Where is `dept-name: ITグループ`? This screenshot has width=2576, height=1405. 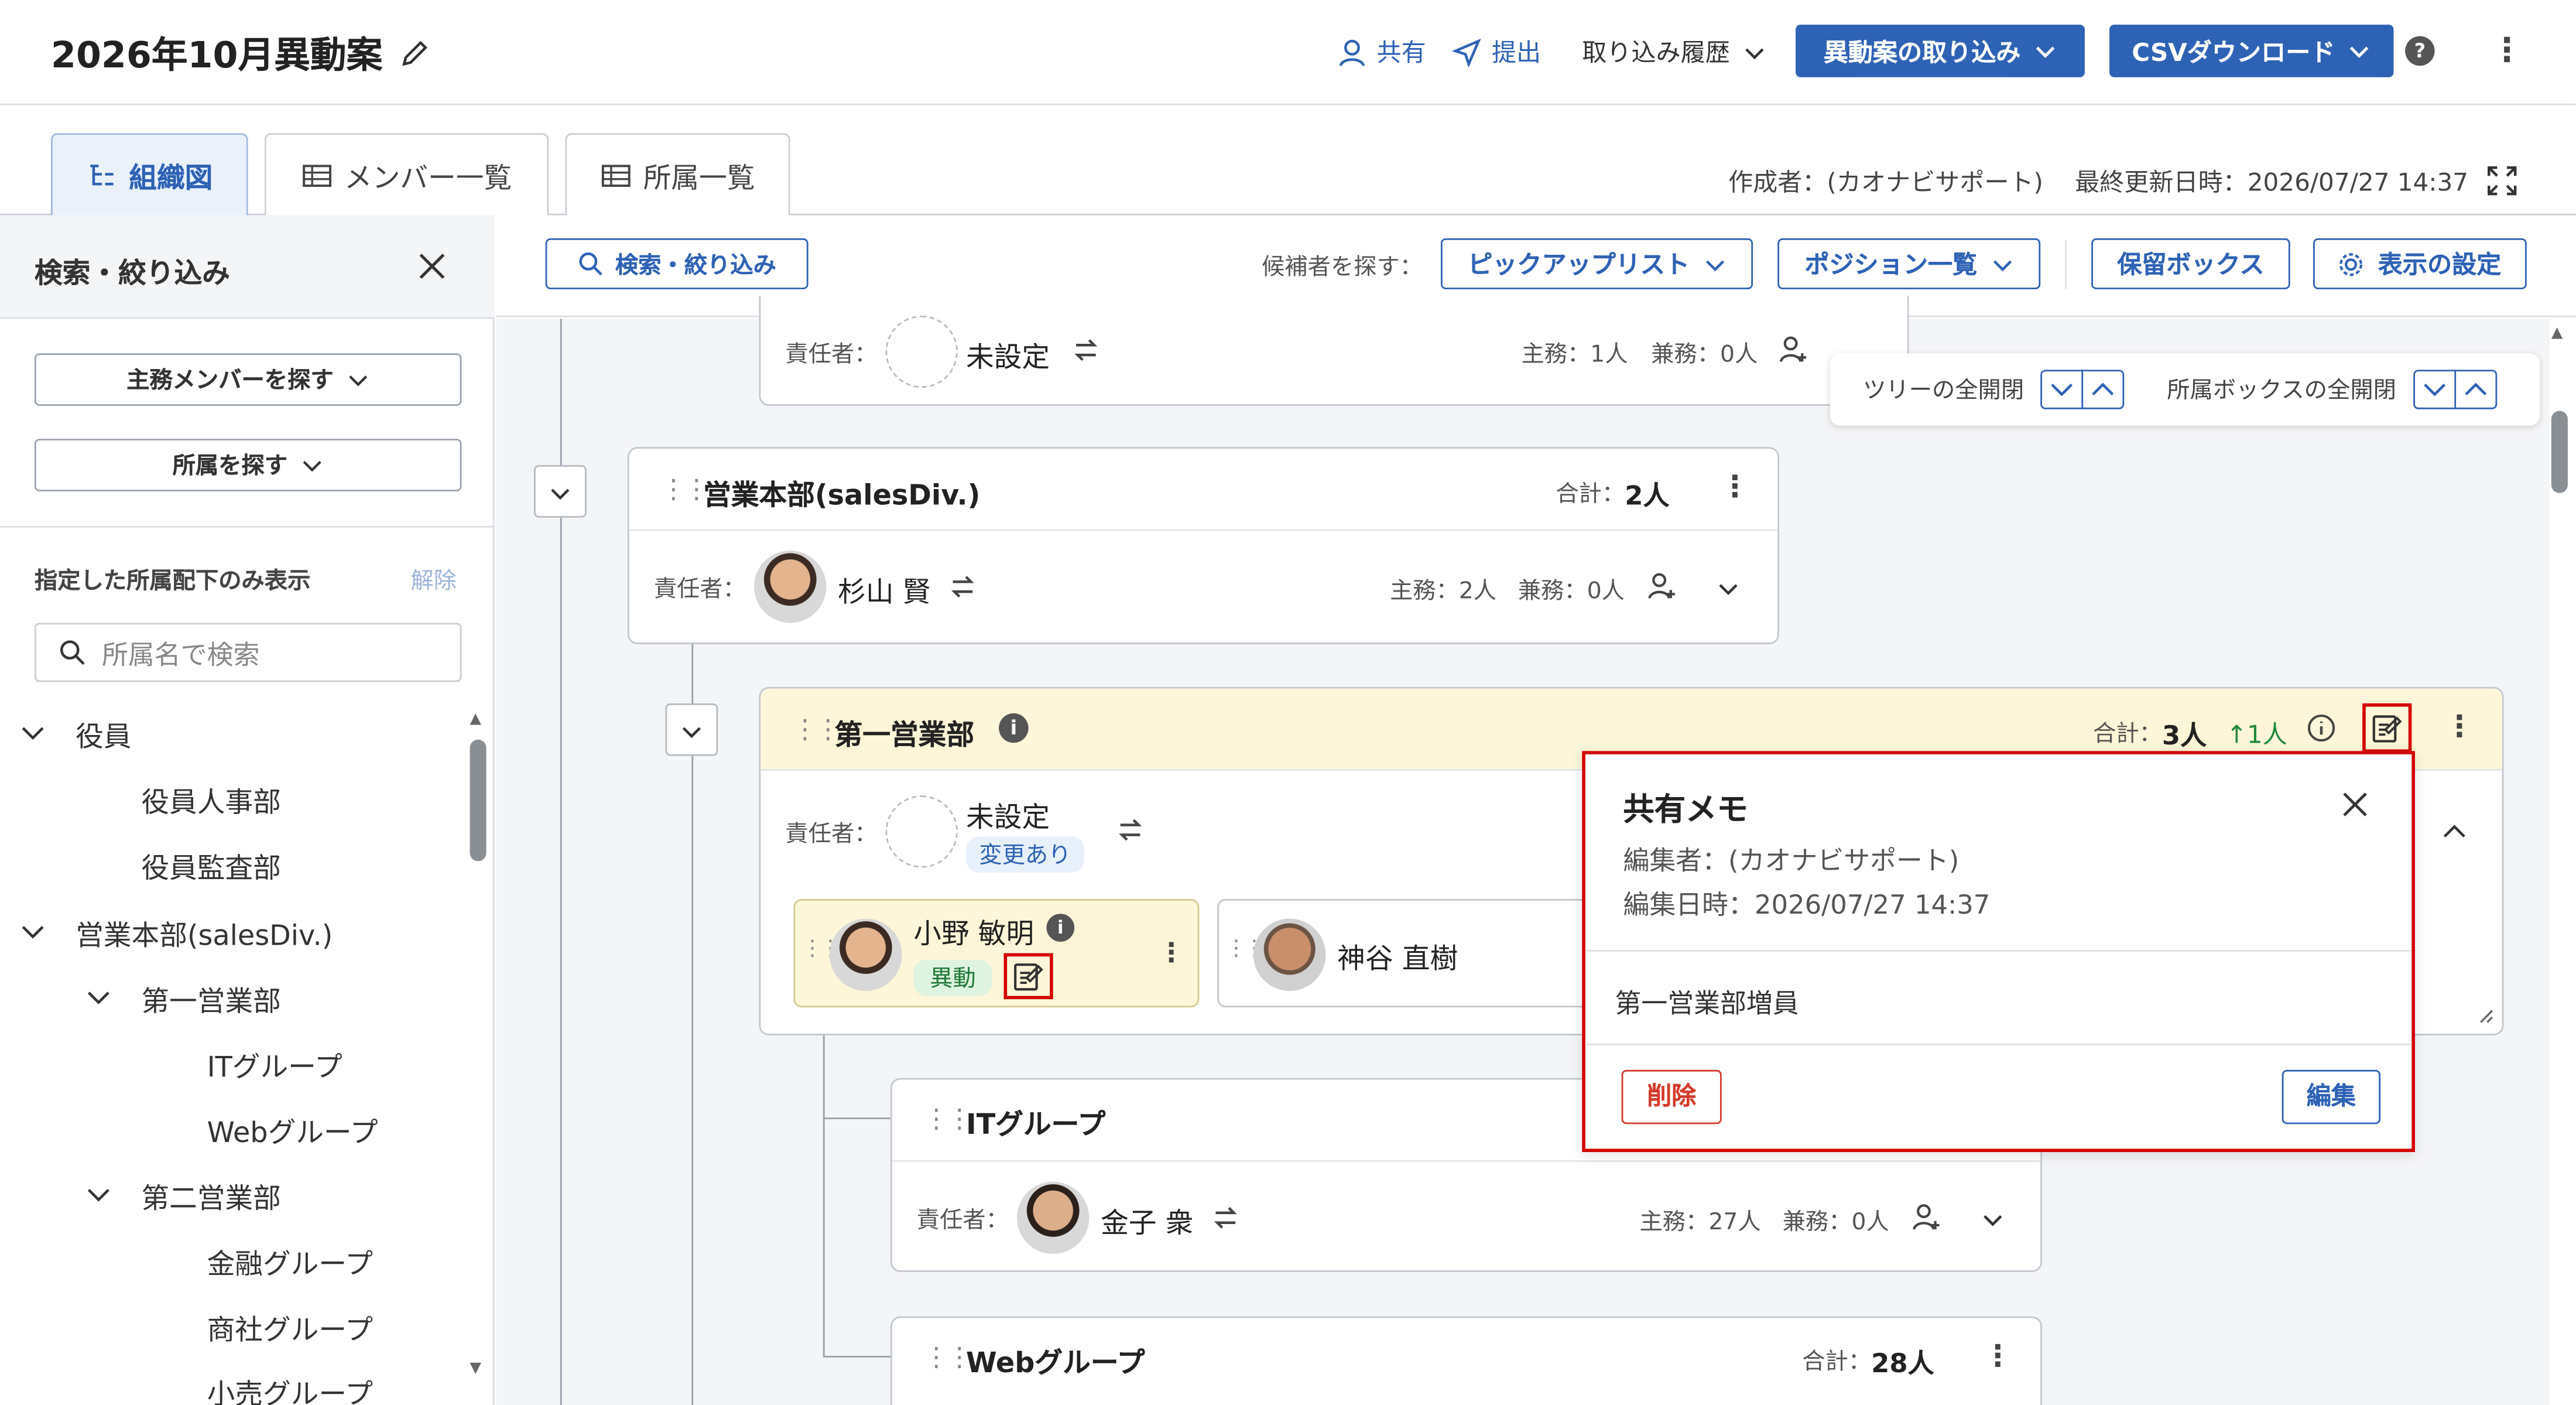 dept-name: ITグループ is located at coordinates (1035, 1126).